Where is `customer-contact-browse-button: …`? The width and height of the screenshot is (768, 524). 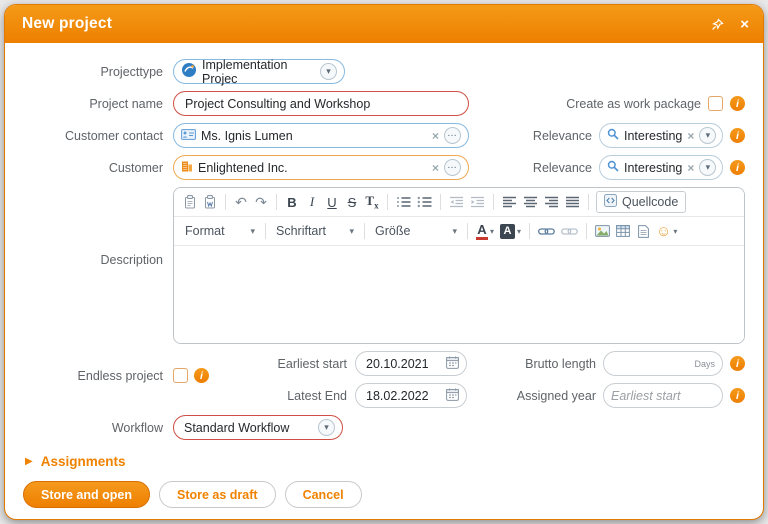
customer-contact-browse-button: … is located at coordinates (452, 135).